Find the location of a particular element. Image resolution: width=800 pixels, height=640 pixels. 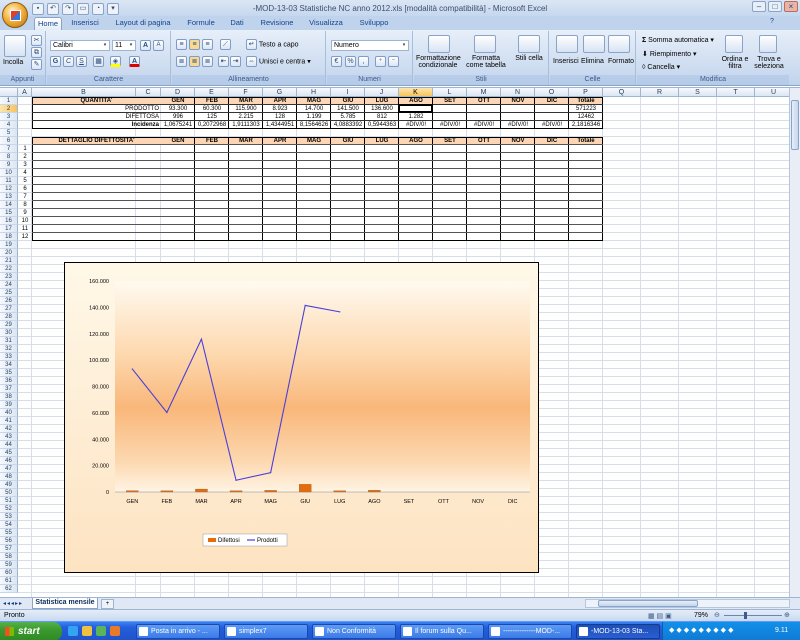

row-header-35: 35 is located at coordinates (9, 373).